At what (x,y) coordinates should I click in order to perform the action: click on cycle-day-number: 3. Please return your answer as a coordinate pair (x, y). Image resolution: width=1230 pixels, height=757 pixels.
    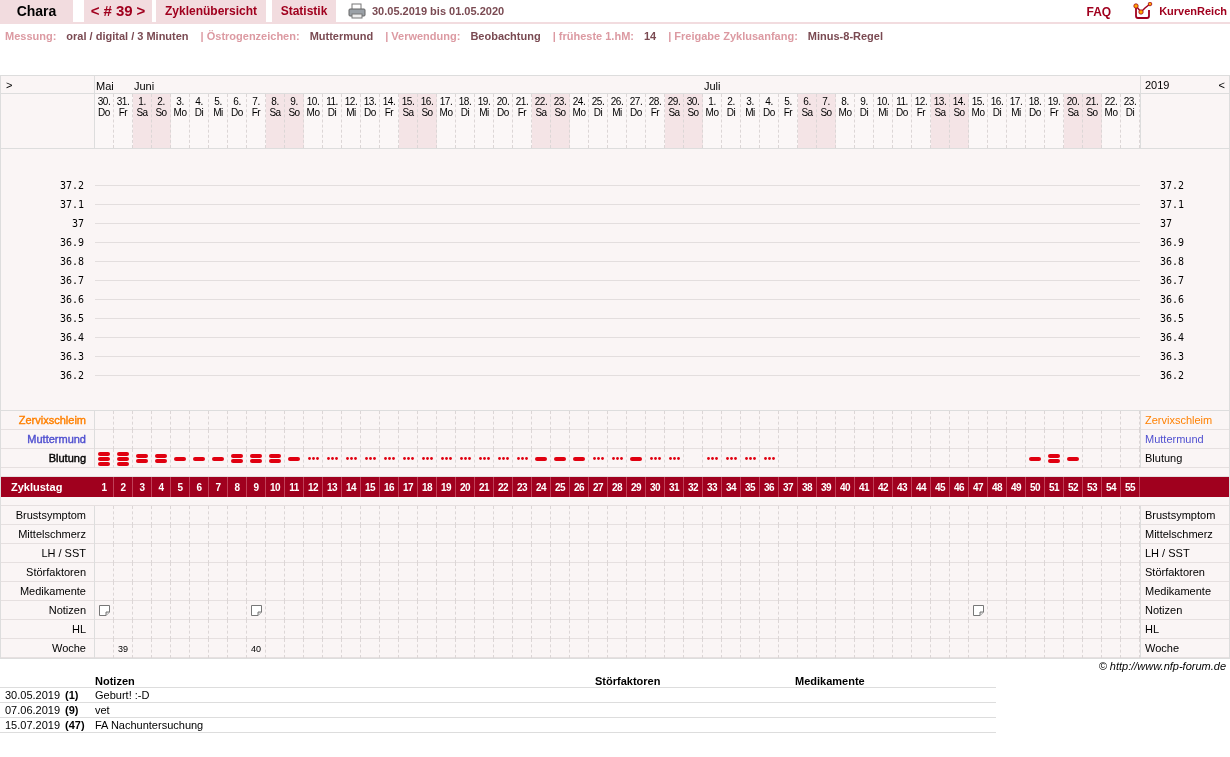
    Looking at the image, I should click on (142, 487).